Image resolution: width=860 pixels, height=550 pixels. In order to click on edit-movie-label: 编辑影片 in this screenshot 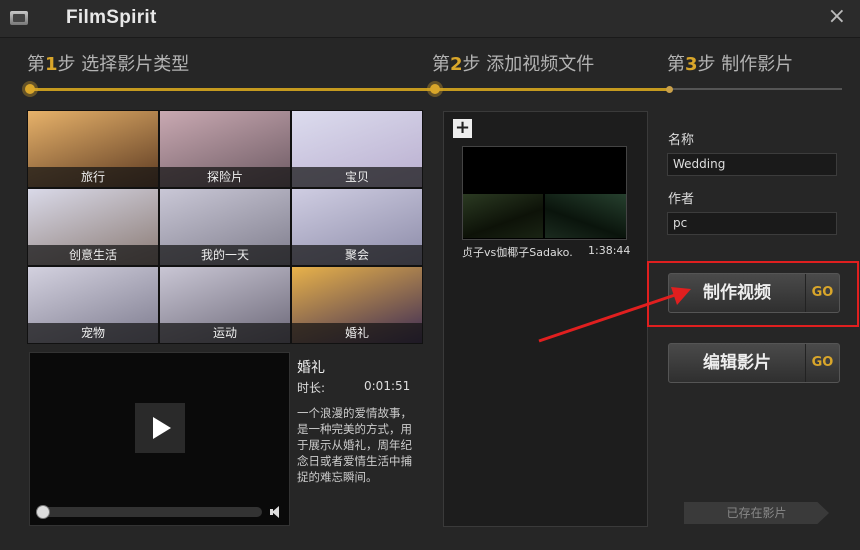, I will do `click(737, 363)`.